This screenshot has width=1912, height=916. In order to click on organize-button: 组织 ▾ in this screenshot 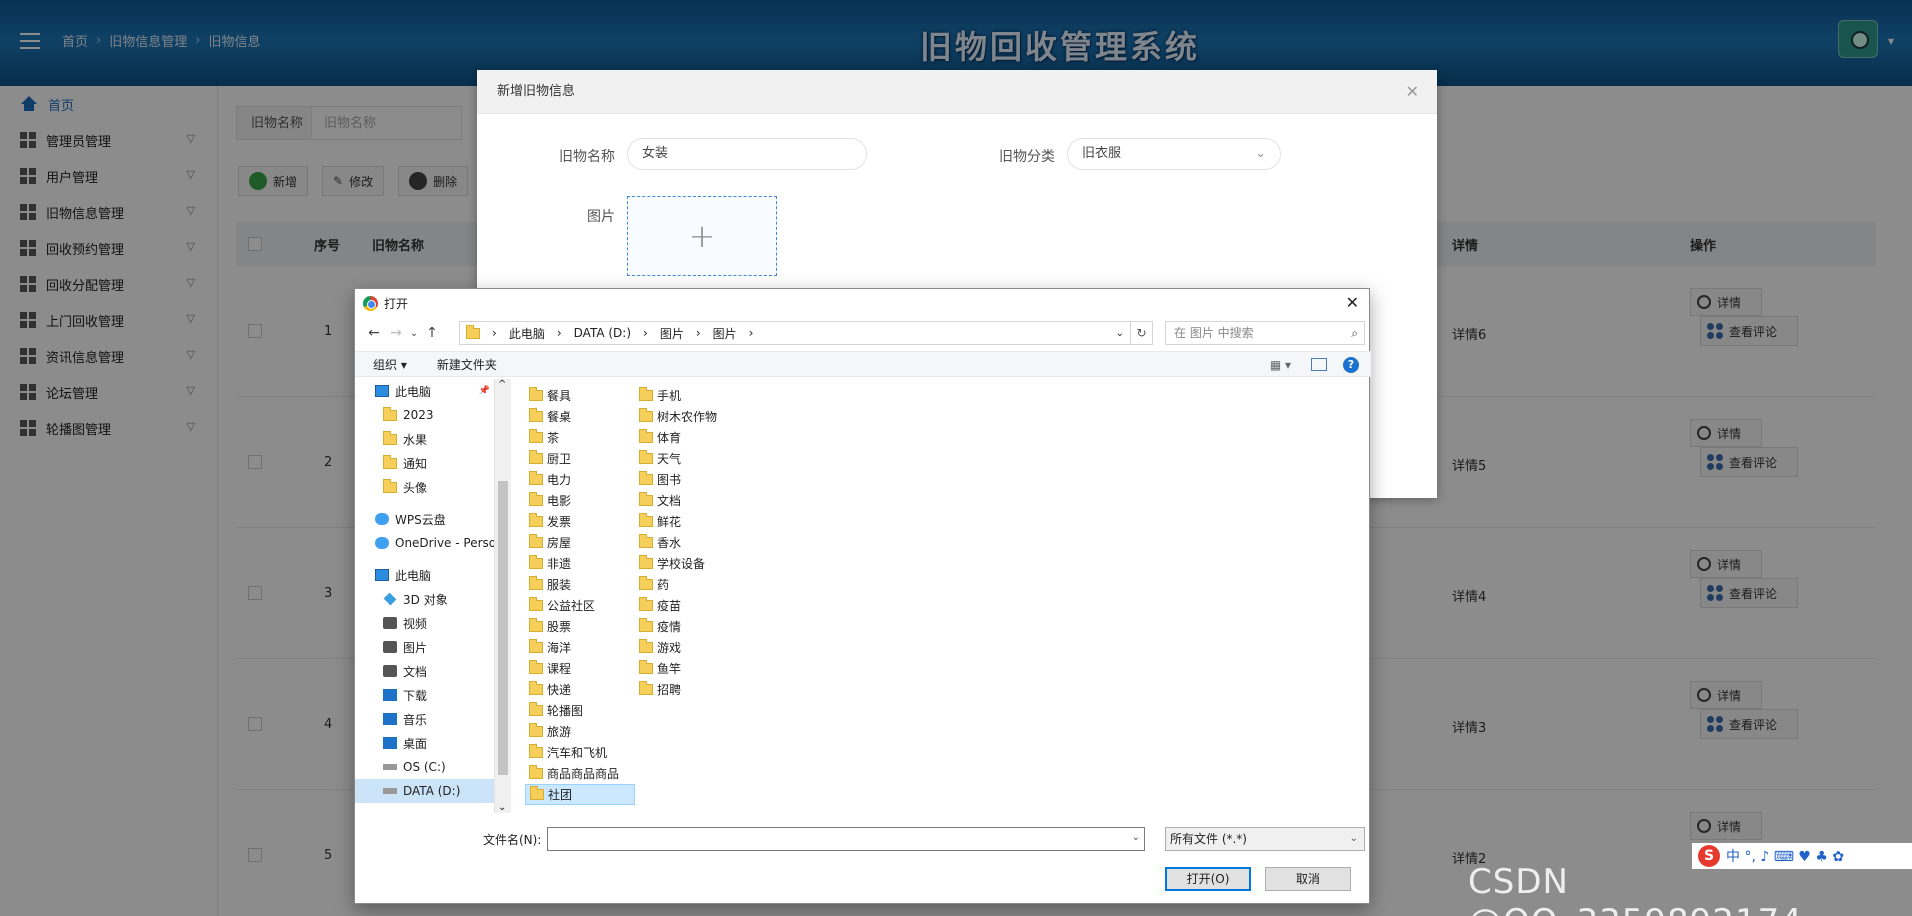, I will do `click(390, 364)`.